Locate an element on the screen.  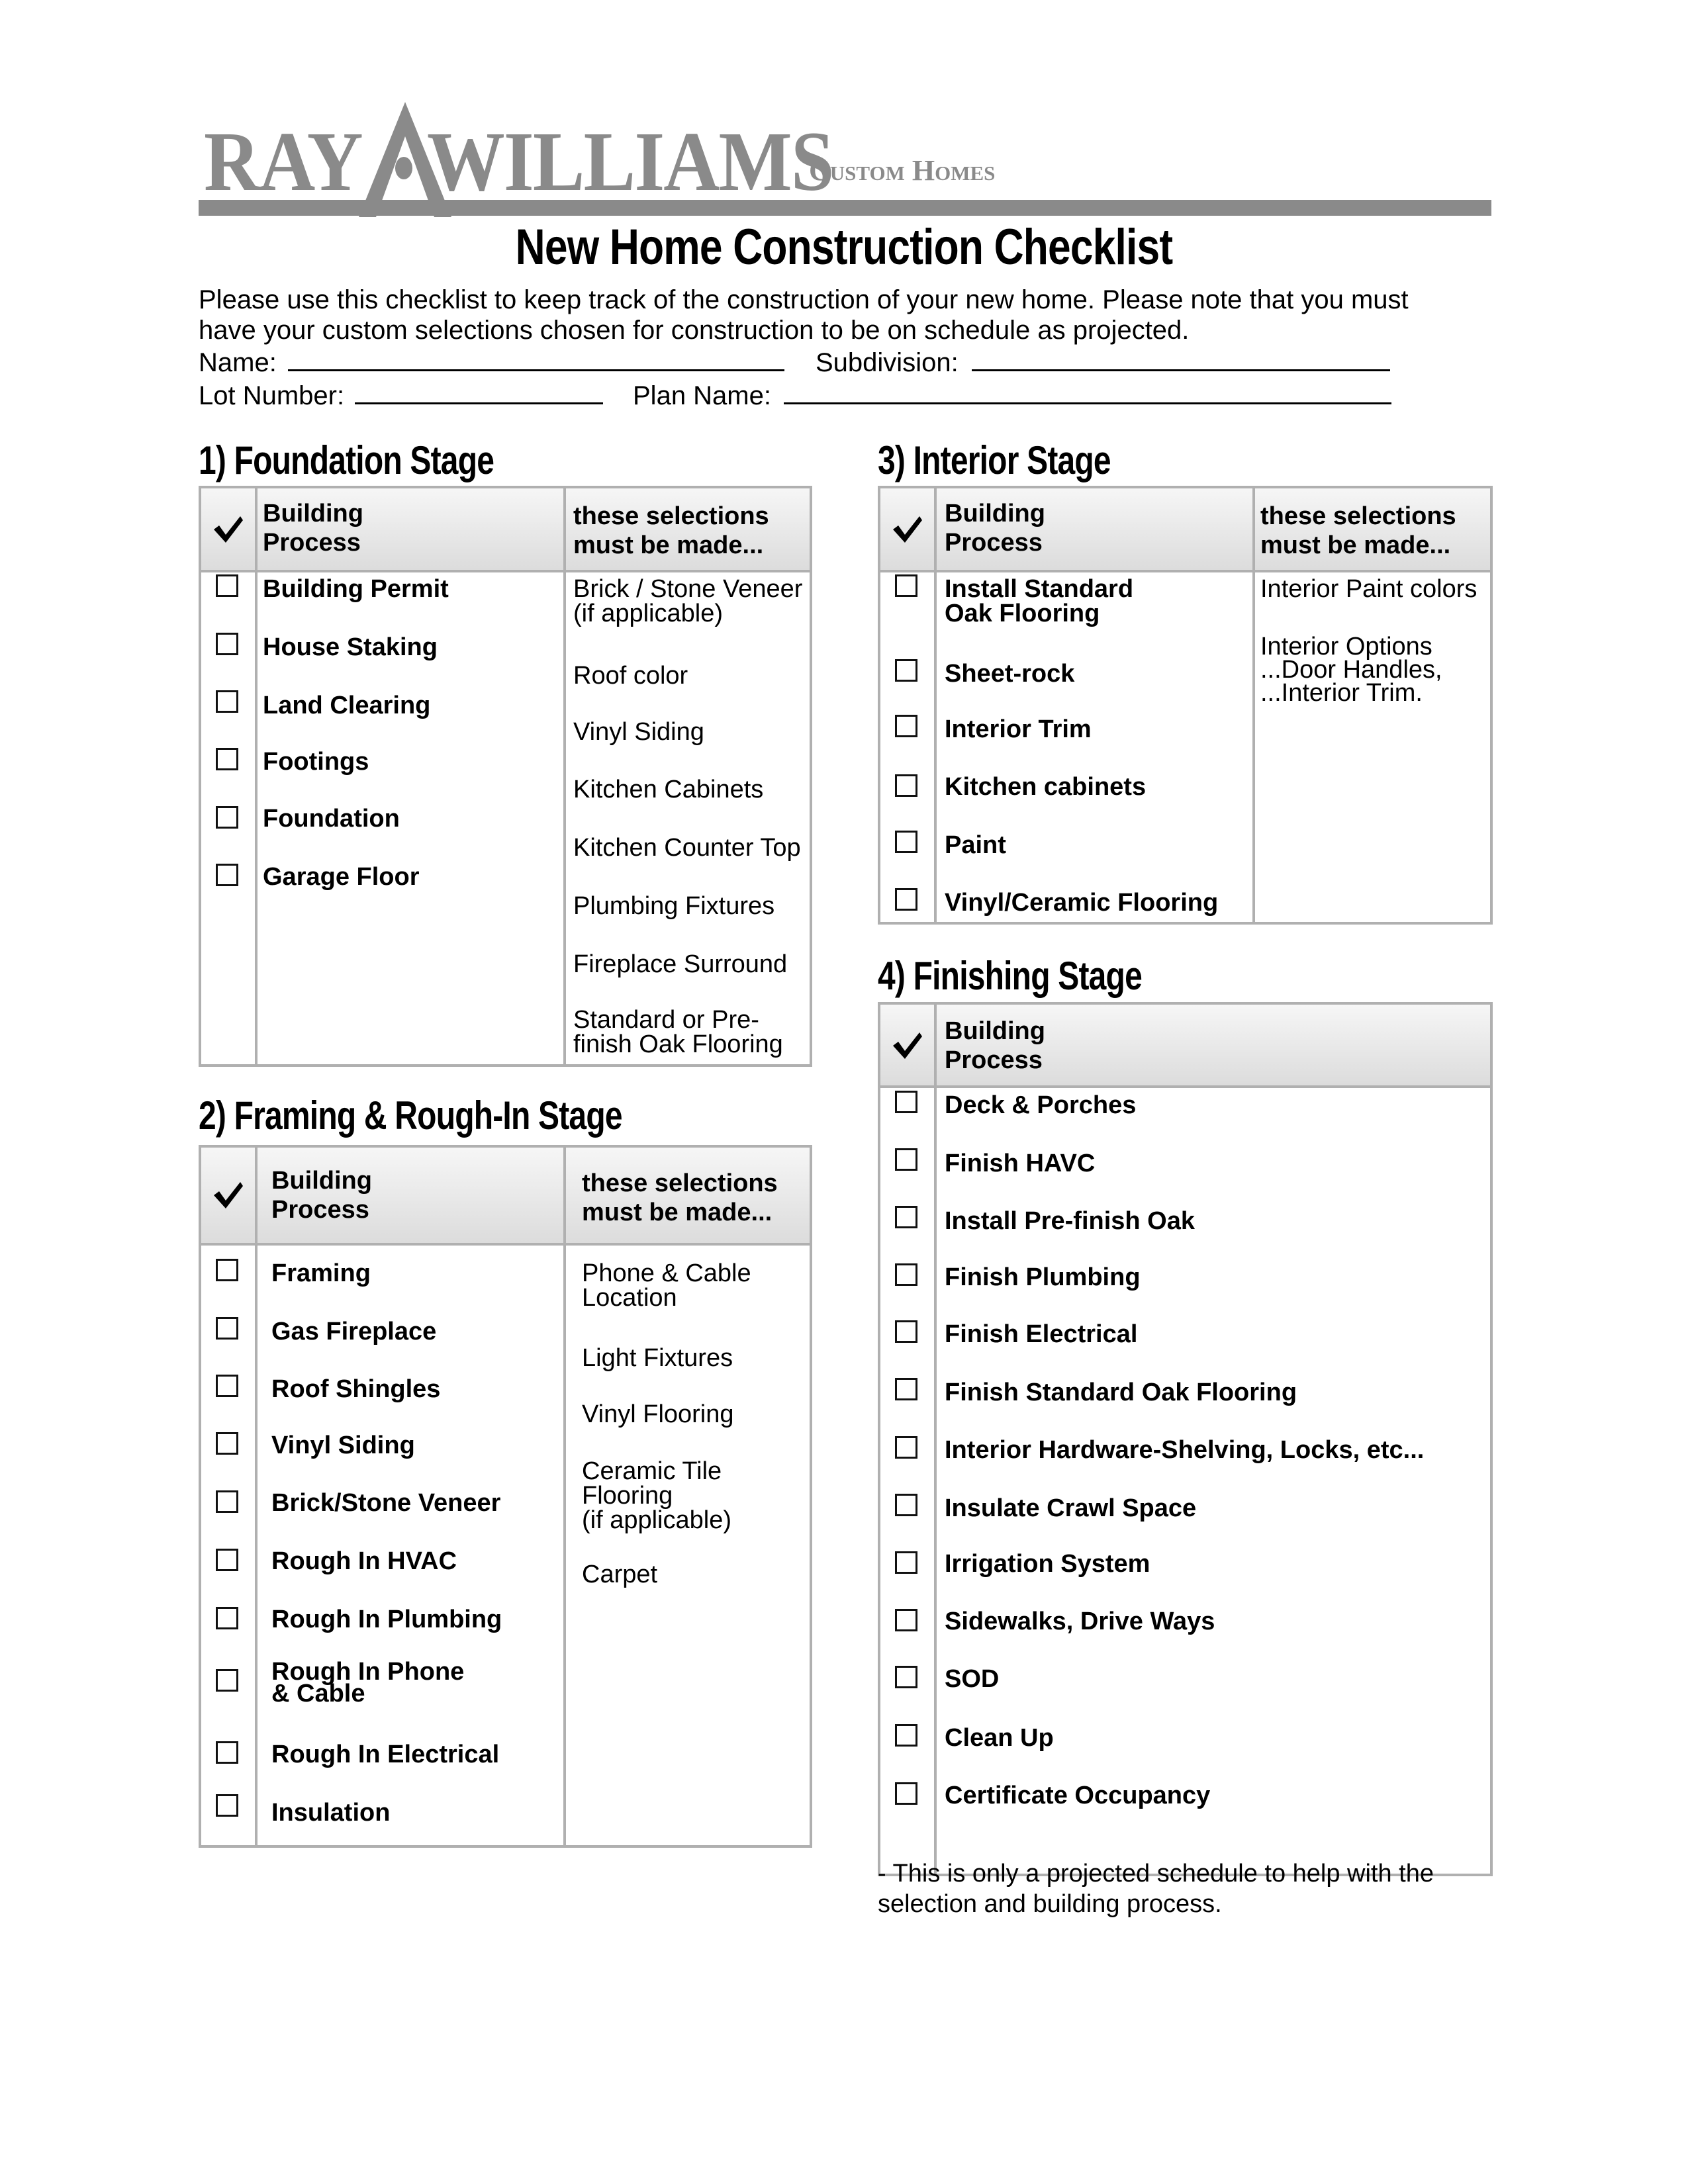
logo-word-ray: RAY is located at coordinates (283, 161).